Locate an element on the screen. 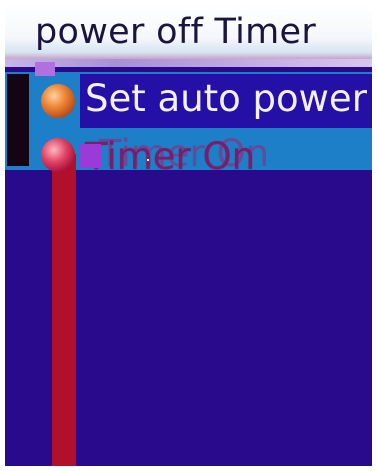 This screenshot has height=471, width=377. title-bar: power off Timer is located at coordinates (188, 35).